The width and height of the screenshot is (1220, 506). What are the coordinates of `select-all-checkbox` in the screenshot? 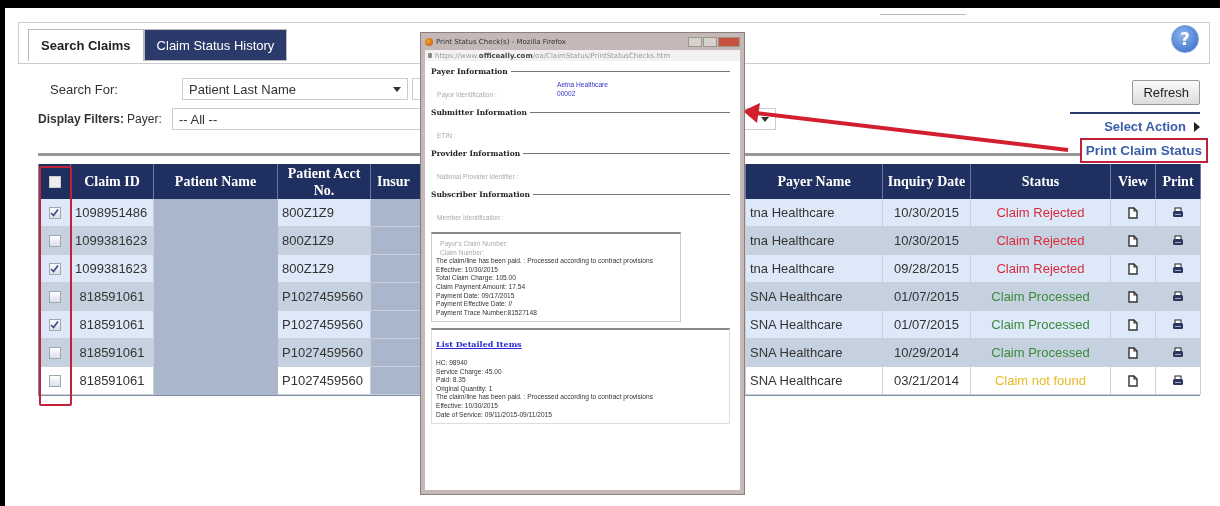 It's located at (54, 181).